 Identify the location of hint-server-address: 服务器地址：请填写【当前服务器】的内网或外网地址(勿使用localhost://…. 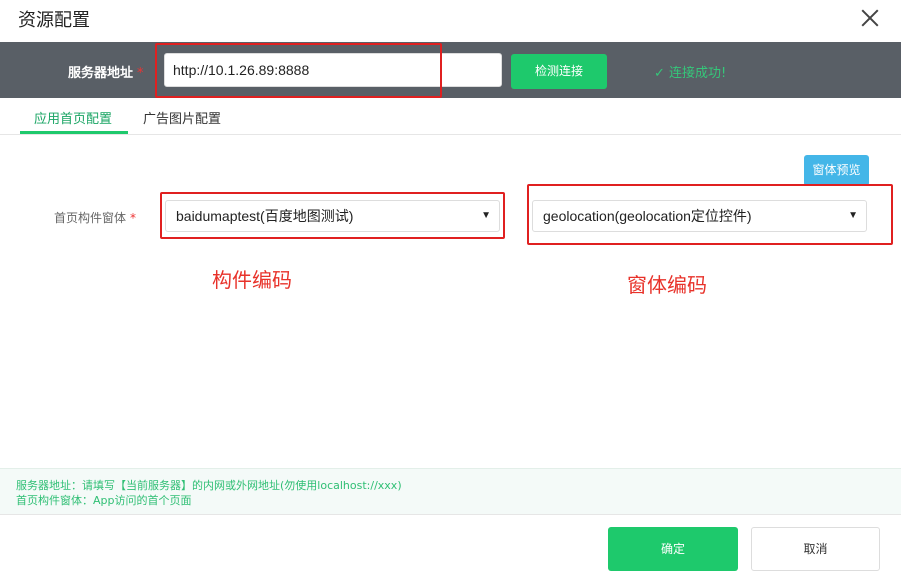
(209, 485).